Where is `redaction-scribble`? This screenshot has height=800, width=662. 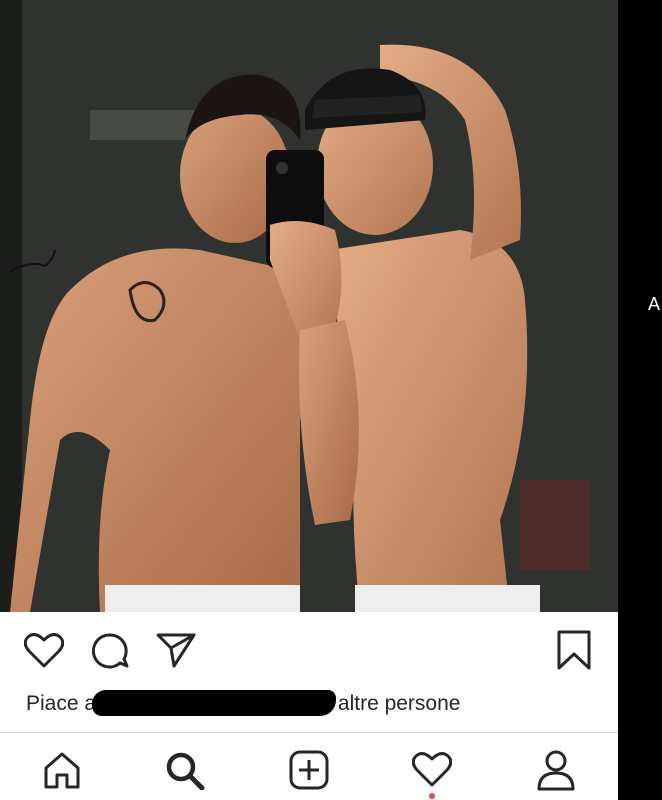
redaction-scribble is located at coordinates (214, 703).